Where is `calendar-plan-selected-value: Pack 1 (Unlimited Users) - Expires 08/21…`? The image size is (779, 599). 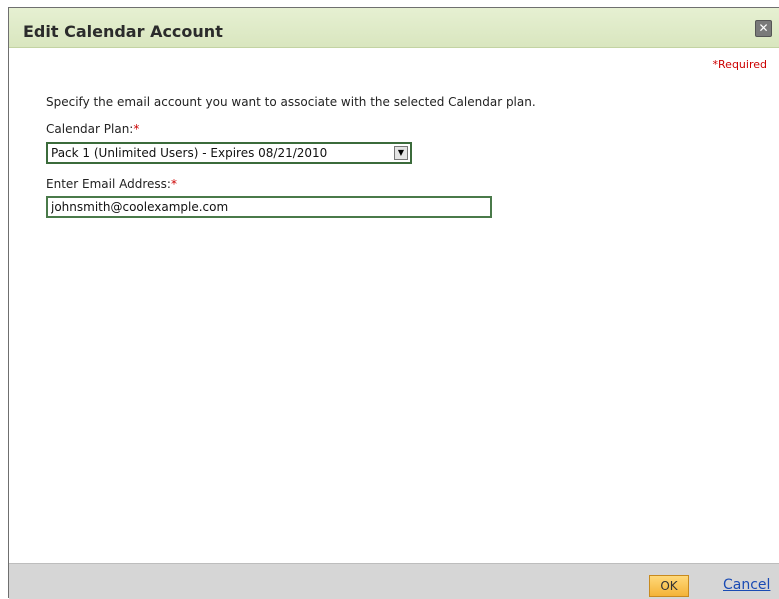 calendar-plan-selected-value: Pack 1 (Unlimited Users) - Expires 08/21… is located at coordinates (189, 153).